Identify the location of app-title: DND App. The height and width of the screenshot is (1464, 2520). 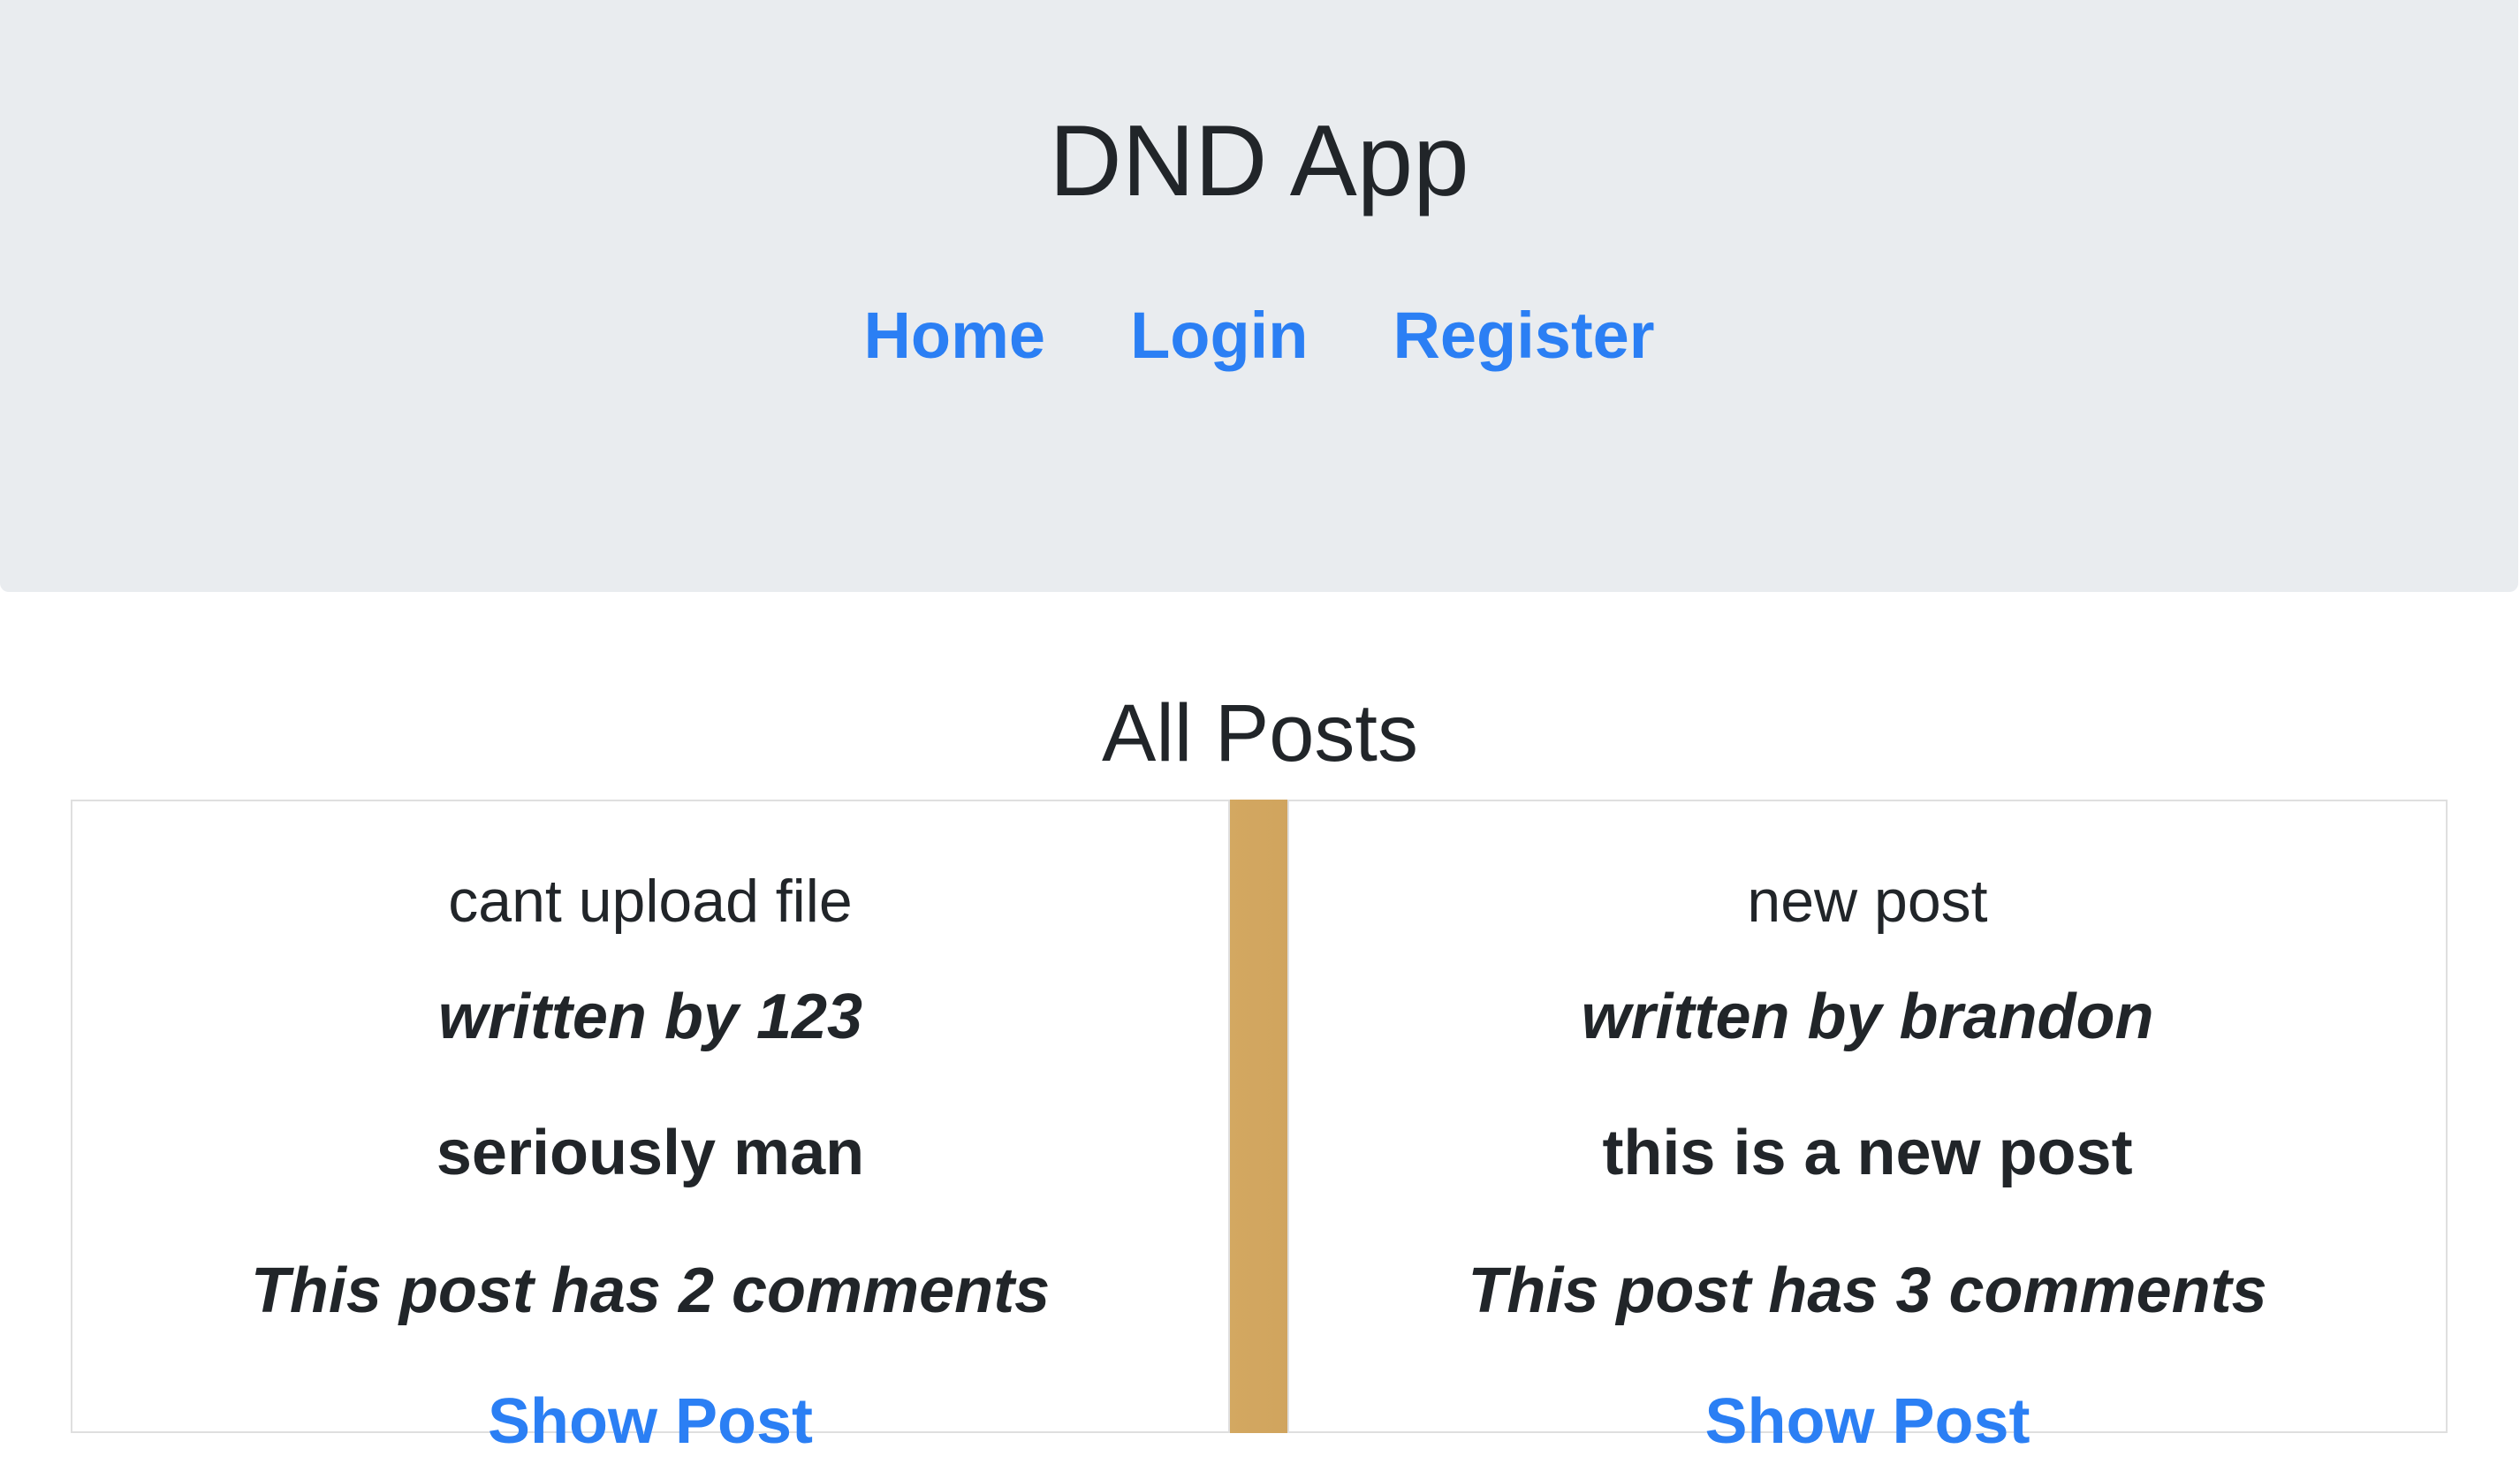
(1259, 161).